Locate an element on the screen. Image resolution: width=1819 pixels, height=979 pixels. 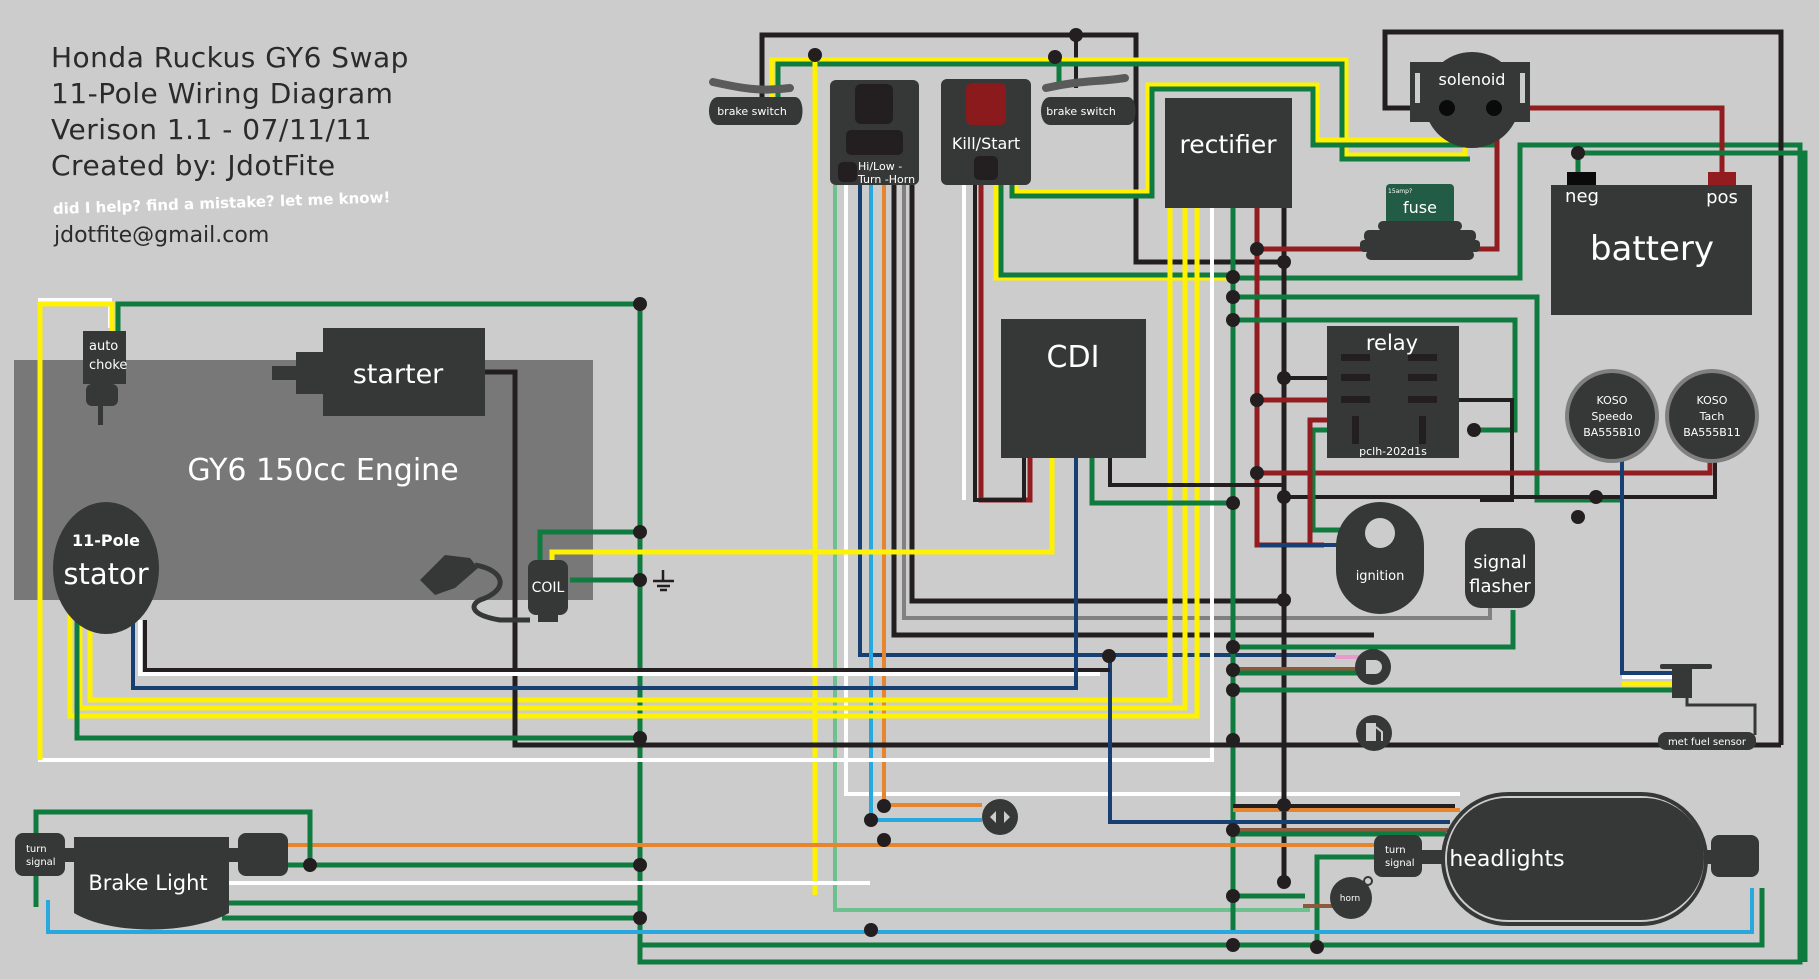
flasher-label-2: flasher is located at coordinates (1500, 586).